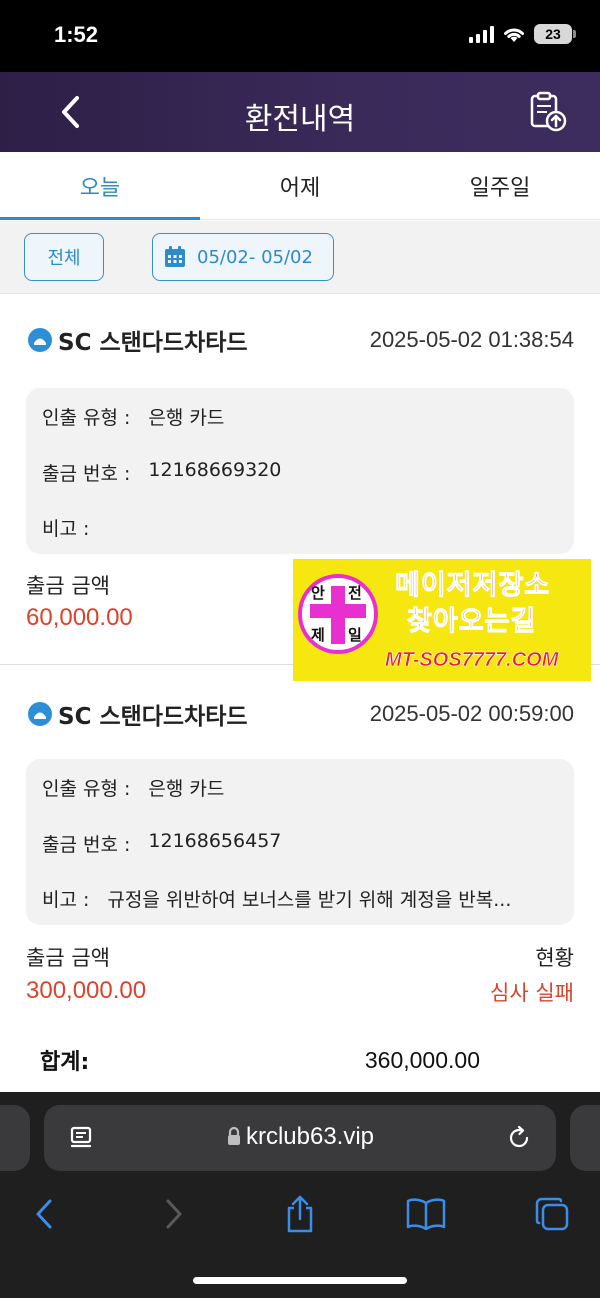 The image size is (600, 1298). Describe the element at coordinates (76, 34) in the screenshot. I see `status-time: 1:52` at that location.